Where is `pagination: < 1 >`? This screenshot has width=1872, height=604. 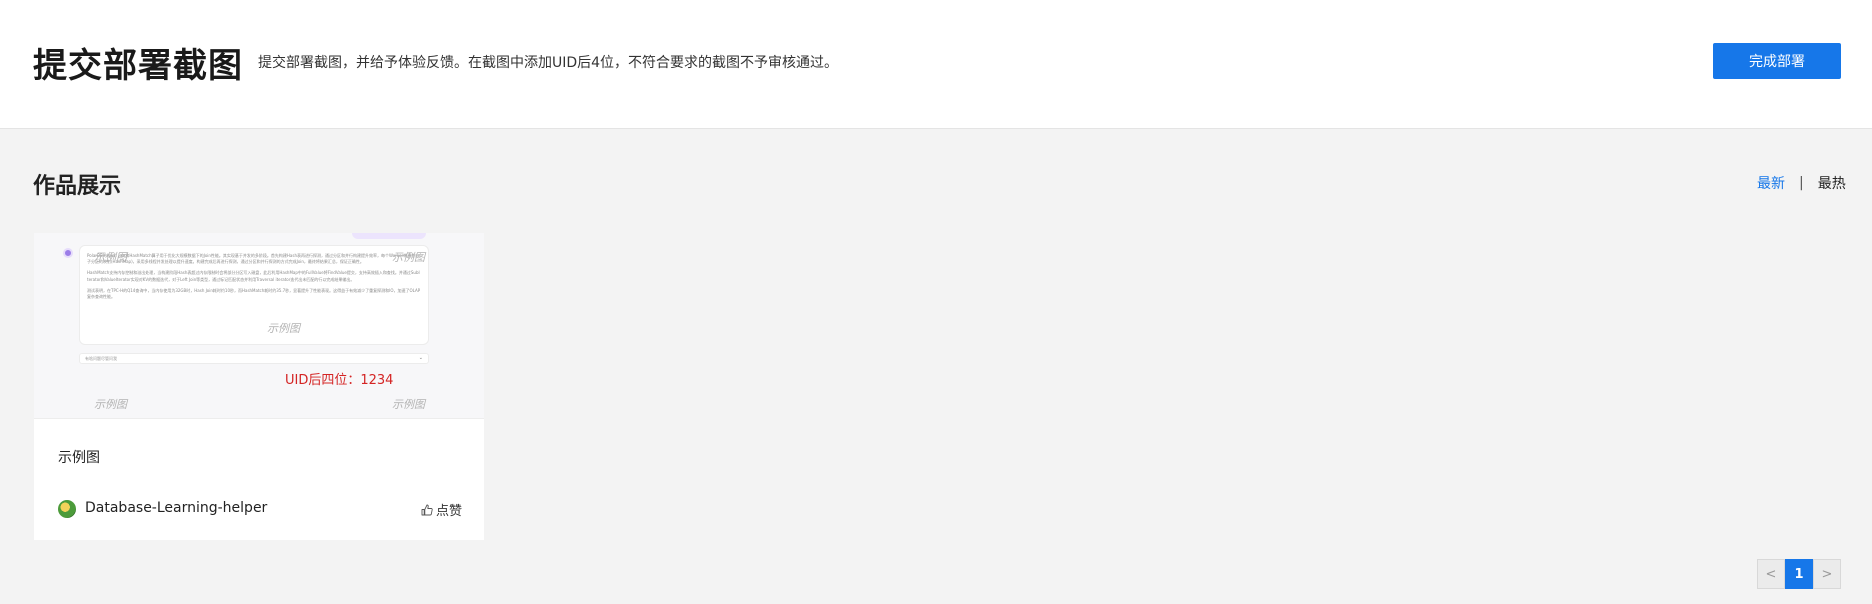
pagination: < 1 > is located at coordinates (1799, 574).